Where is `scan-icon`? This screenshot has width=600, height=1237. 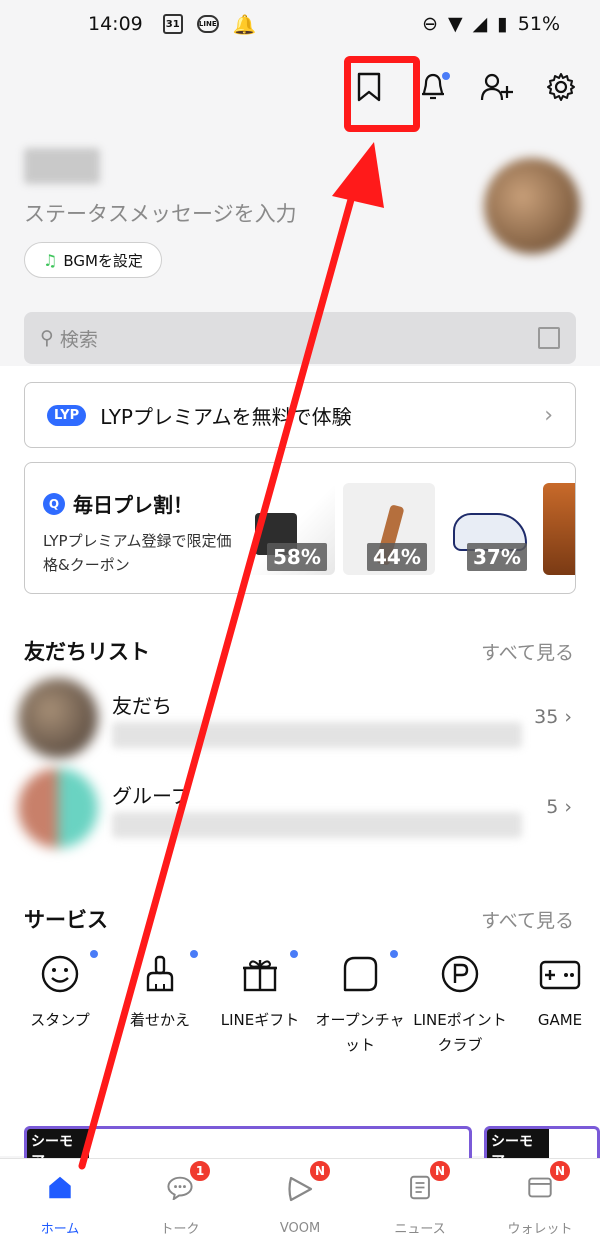 scan-icon is located at coordinates (549, 338).